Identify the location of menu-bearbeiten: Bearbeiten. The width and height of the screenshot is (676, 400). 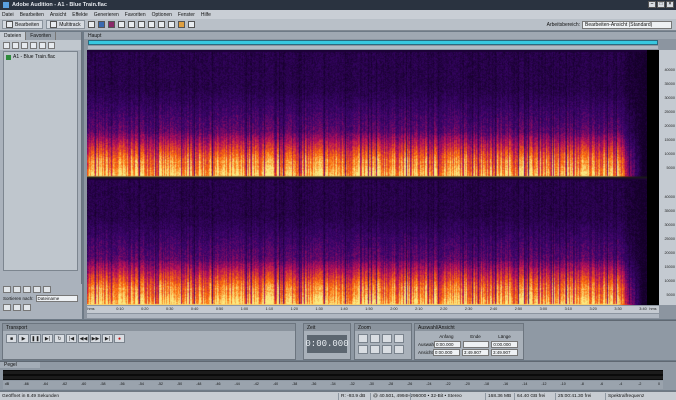
(32, 15).